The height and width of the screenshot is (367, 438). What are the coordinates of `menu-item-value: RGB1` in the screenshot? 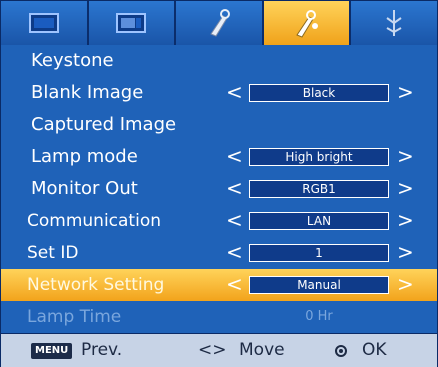 It's located at (319, 189).